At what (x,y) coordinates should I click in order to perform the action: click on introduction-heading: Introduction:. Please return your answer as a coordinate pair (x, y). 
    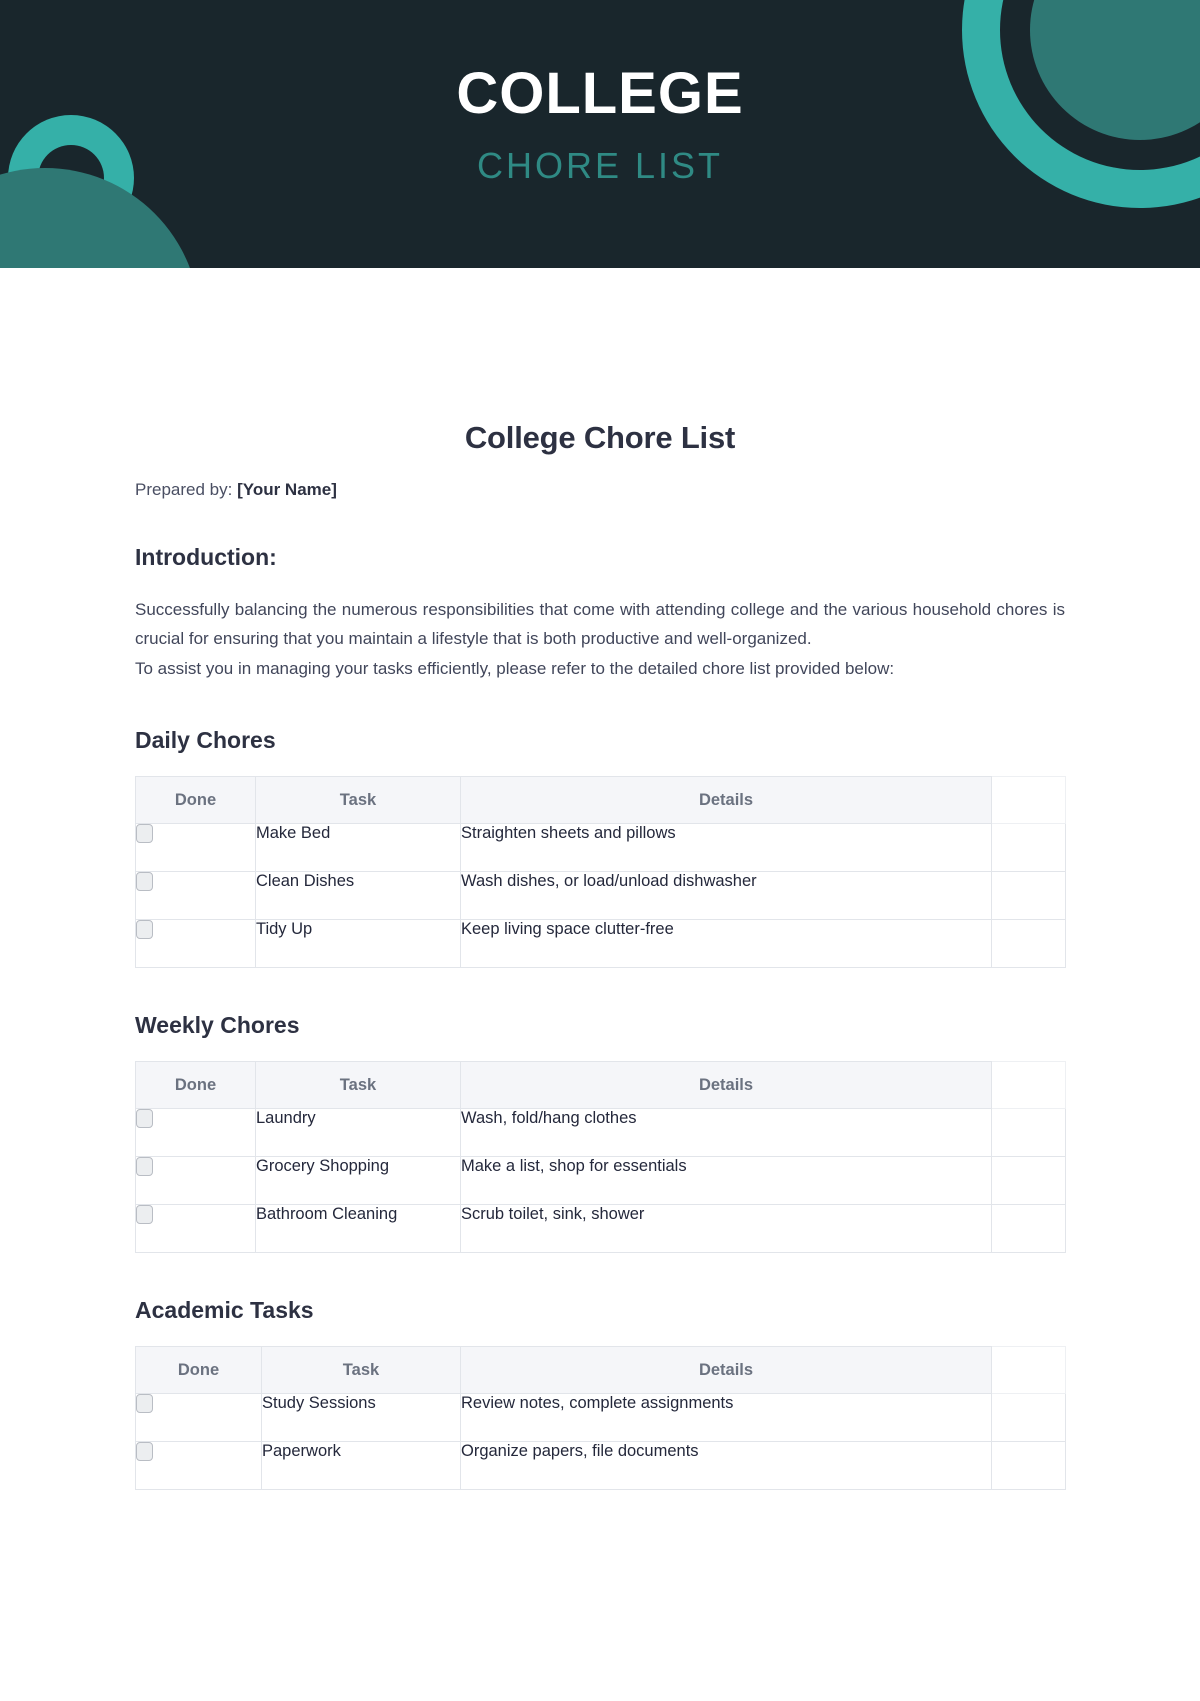
    Looking at the image, I should click on (206, 557).